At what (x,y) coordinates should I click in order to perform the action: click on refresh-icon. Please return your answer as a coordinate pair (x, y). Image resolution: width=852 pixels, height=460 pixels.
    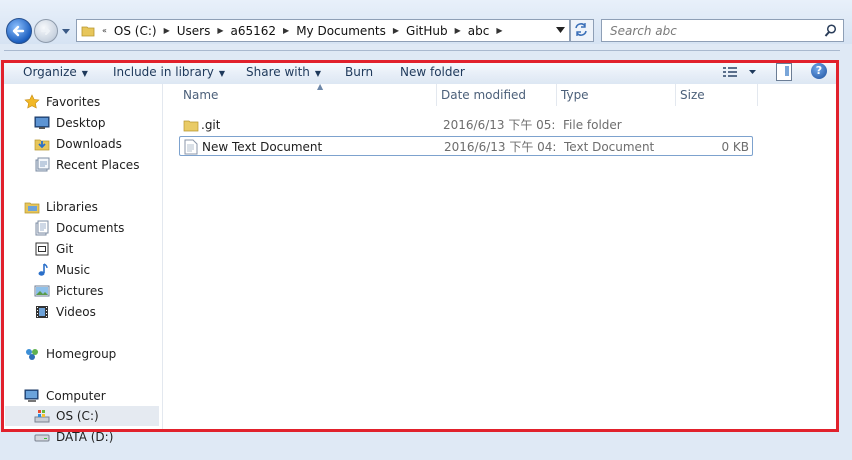
    Looking at the image, I should click on (581, 29).